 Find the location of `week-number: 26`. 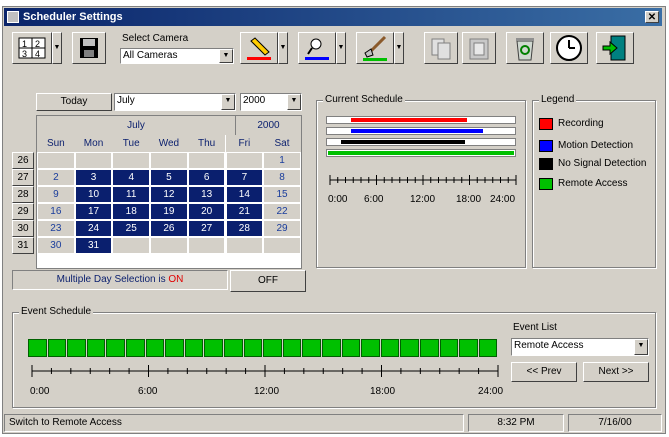

week-number: 26 is located at coordinates (23, 160).